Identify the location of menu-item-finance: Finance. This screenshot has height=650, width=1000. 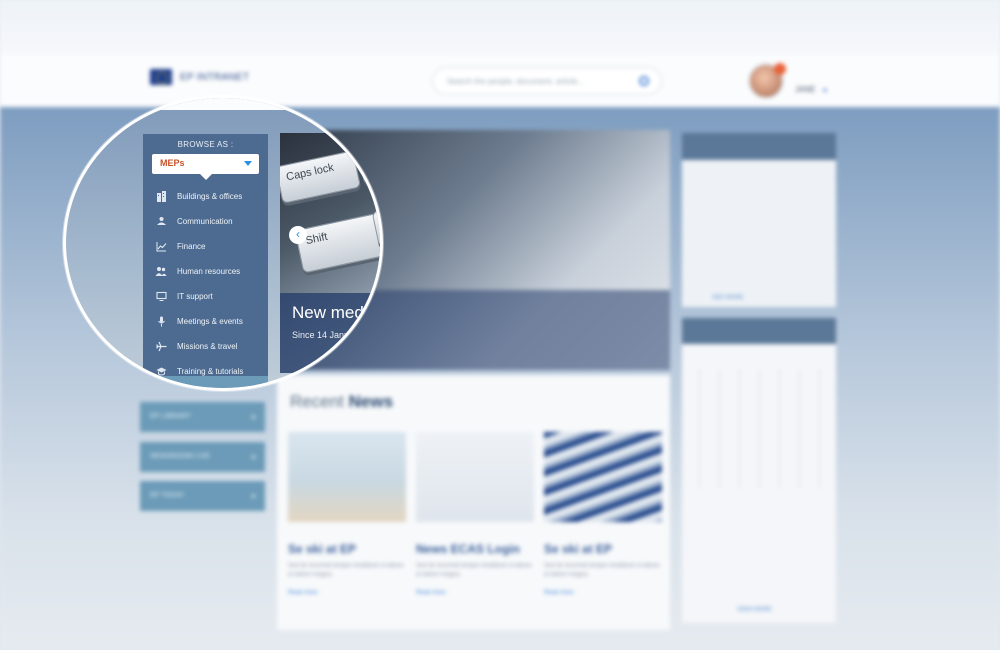
(205, 246).